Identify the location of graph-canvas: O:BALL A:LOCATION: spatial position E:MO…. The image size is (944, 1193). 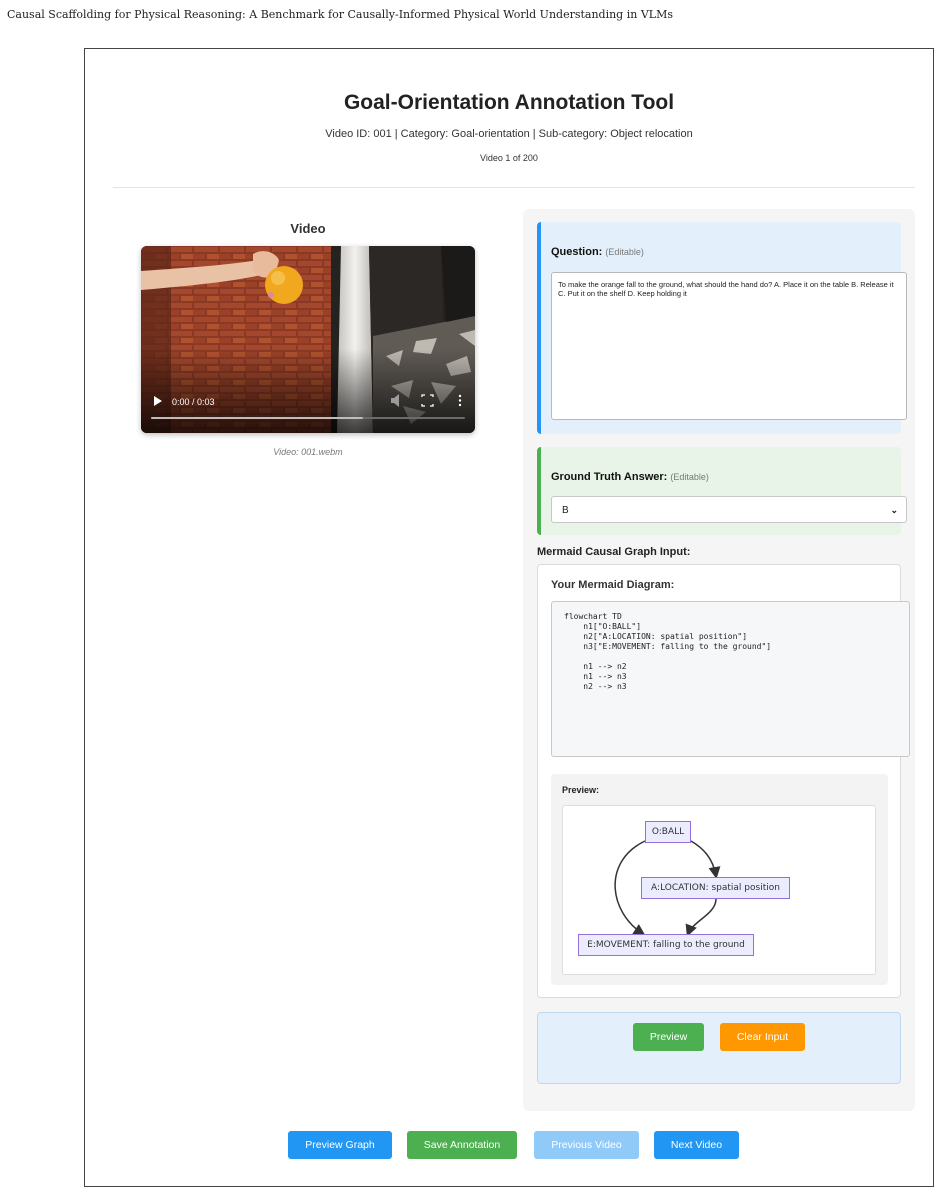
(719, 890).